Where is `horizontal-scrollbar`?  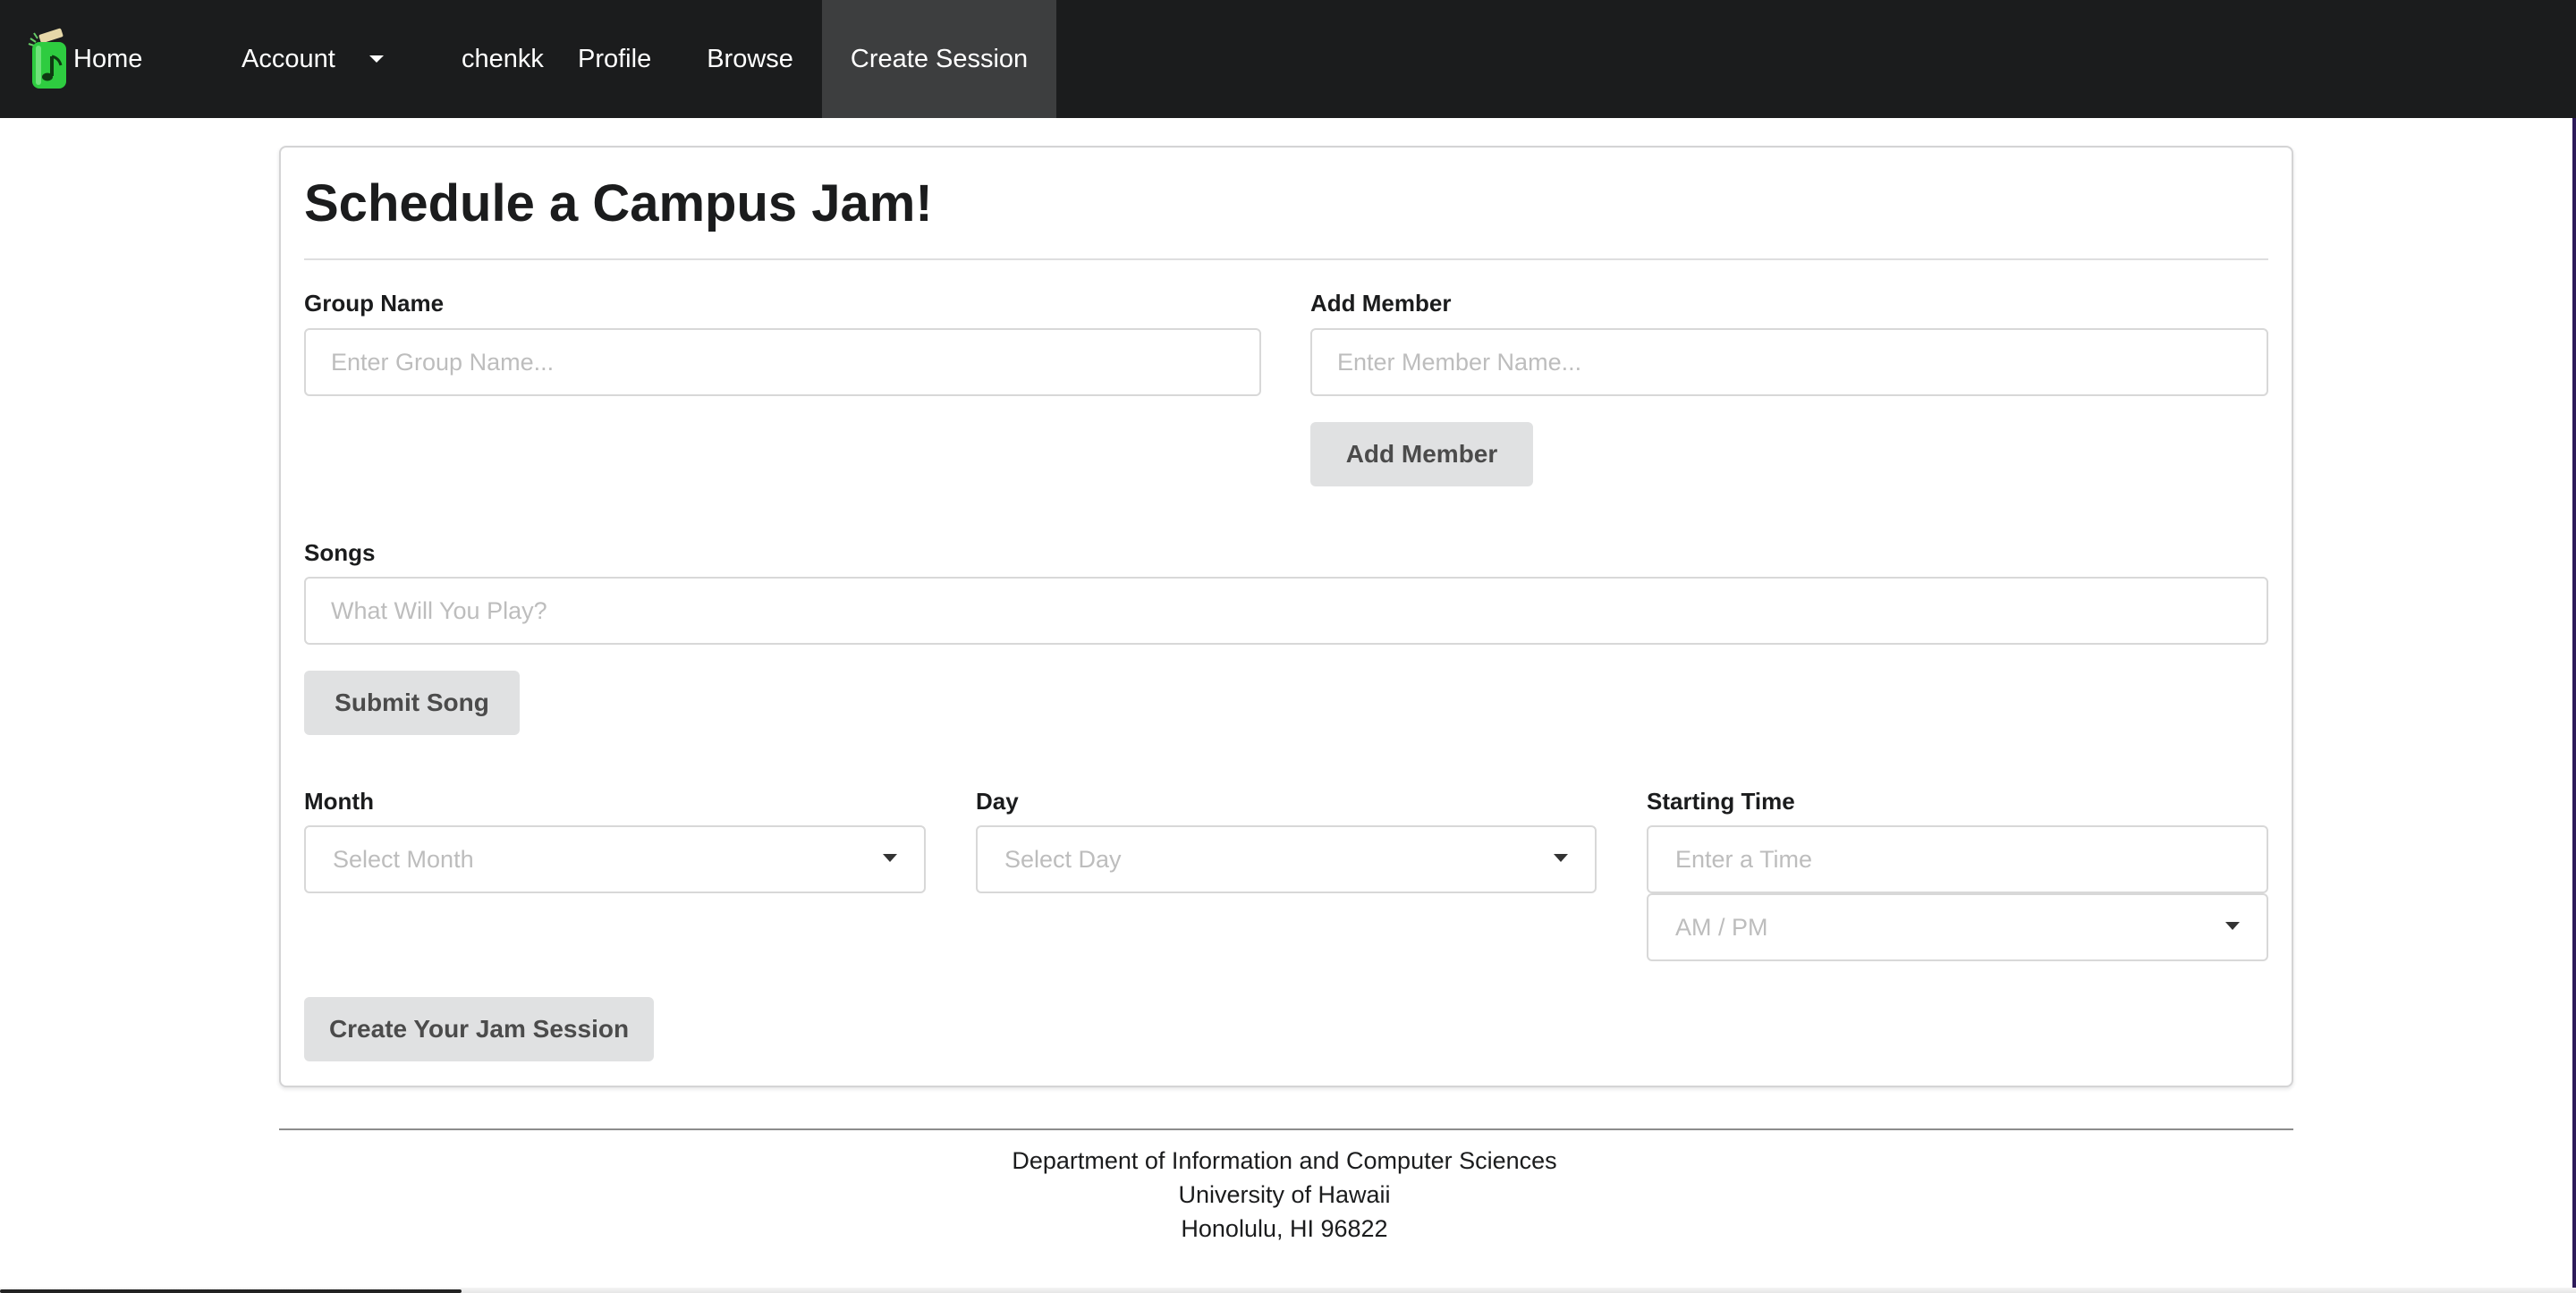
horizontal-scrollbar is located at coordinates (231, 1291).